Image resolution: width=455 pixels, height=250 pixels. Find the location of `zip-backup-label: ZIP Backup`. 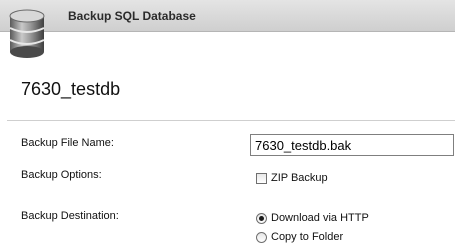

zip-backup-label: ZIP Backup is located at coordinates (299, 178).